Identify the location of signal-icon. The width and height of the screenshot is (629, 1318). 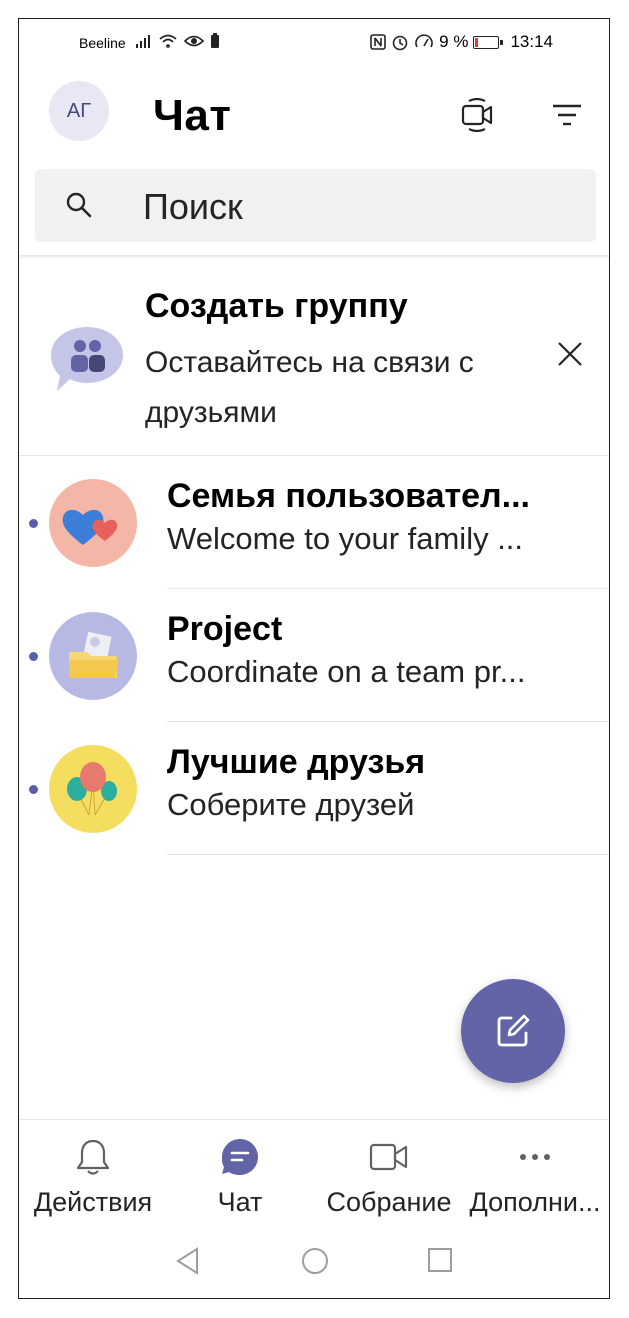
(143, 41).